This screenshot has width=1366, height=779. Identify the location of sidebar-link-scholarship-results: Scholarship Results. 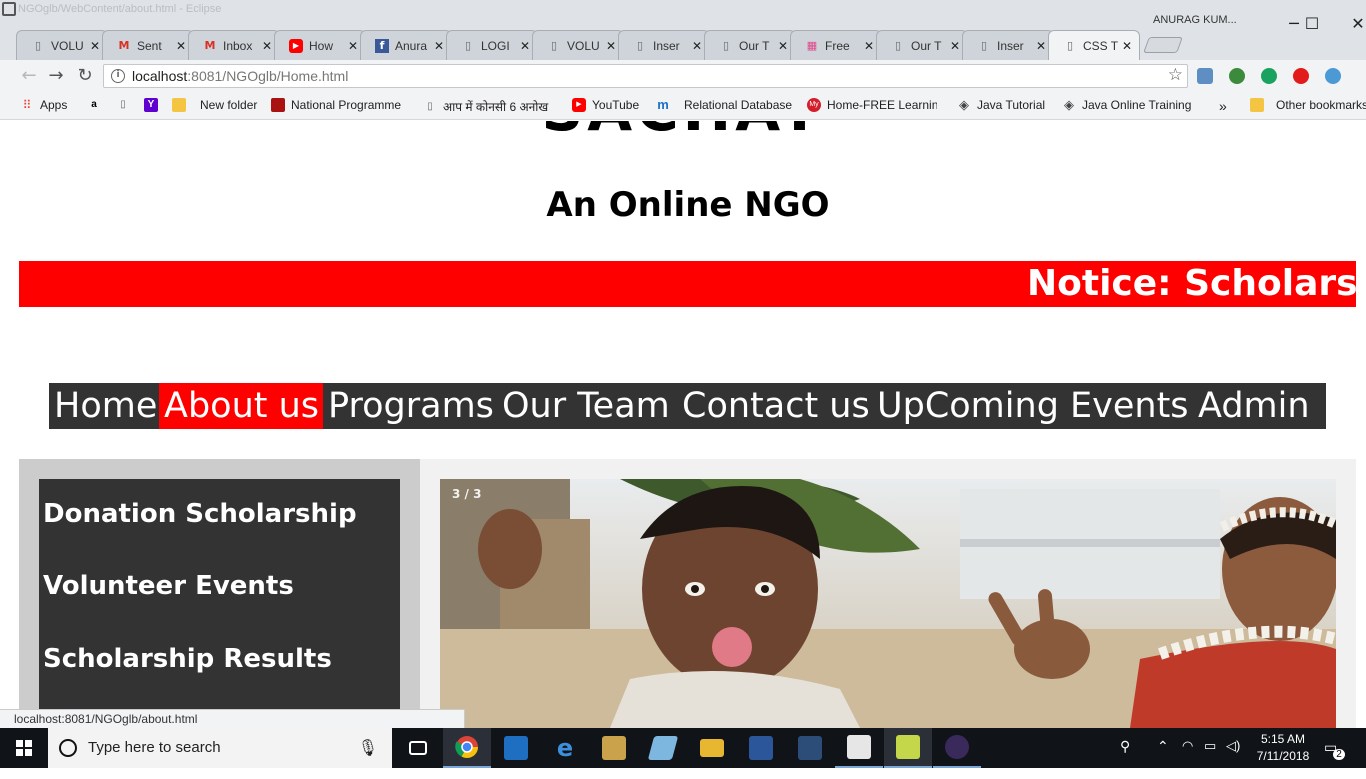
(187, 659).